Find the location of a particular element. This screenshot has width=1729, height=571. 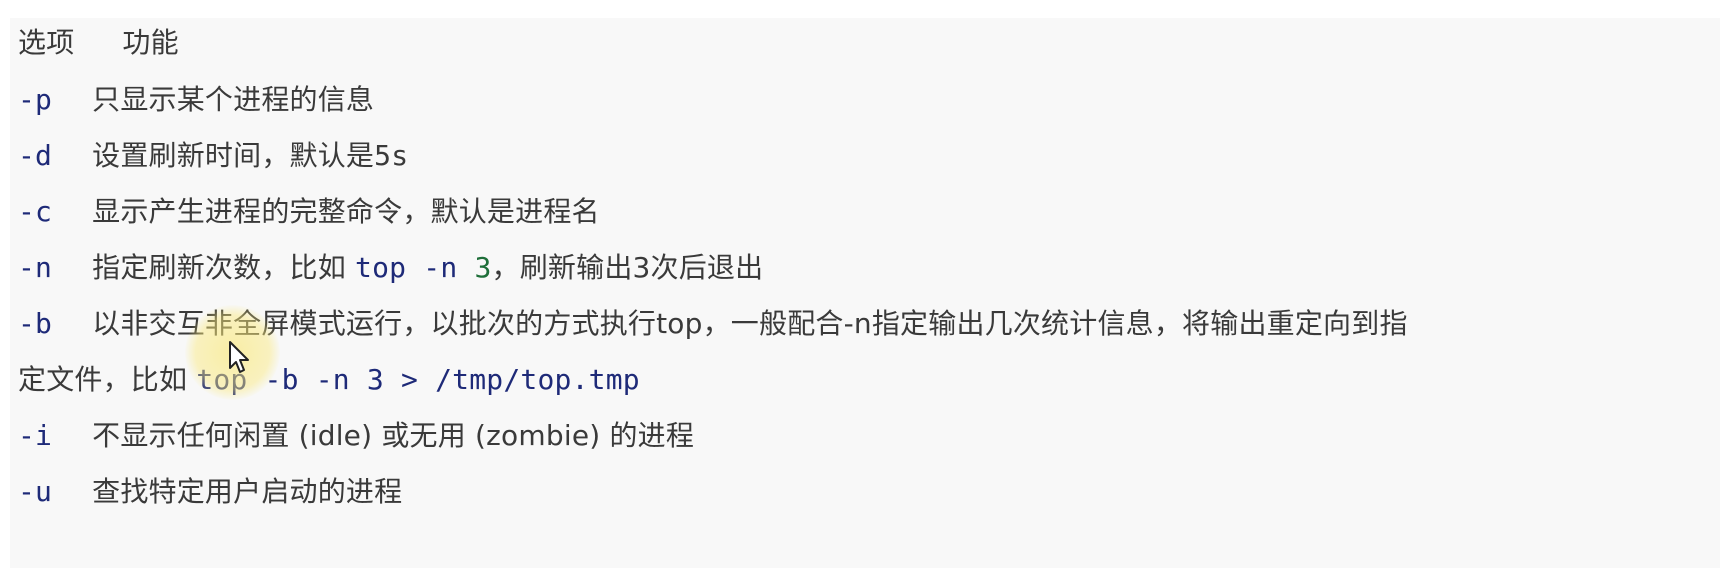

option-flag: -d is located at coordinates (35, 155).